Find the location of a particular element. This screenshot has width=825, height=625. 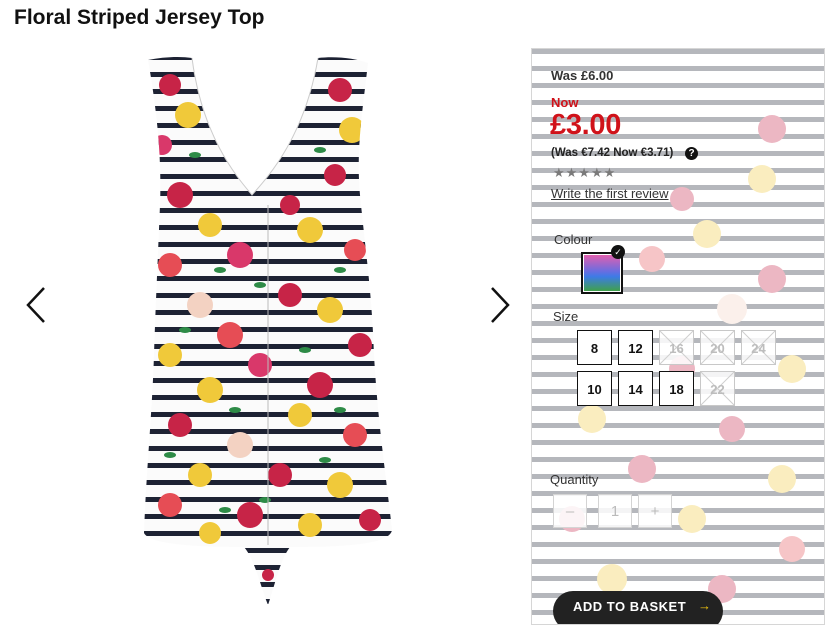

size-option-22: 22 is located at coordinates (717, 388).